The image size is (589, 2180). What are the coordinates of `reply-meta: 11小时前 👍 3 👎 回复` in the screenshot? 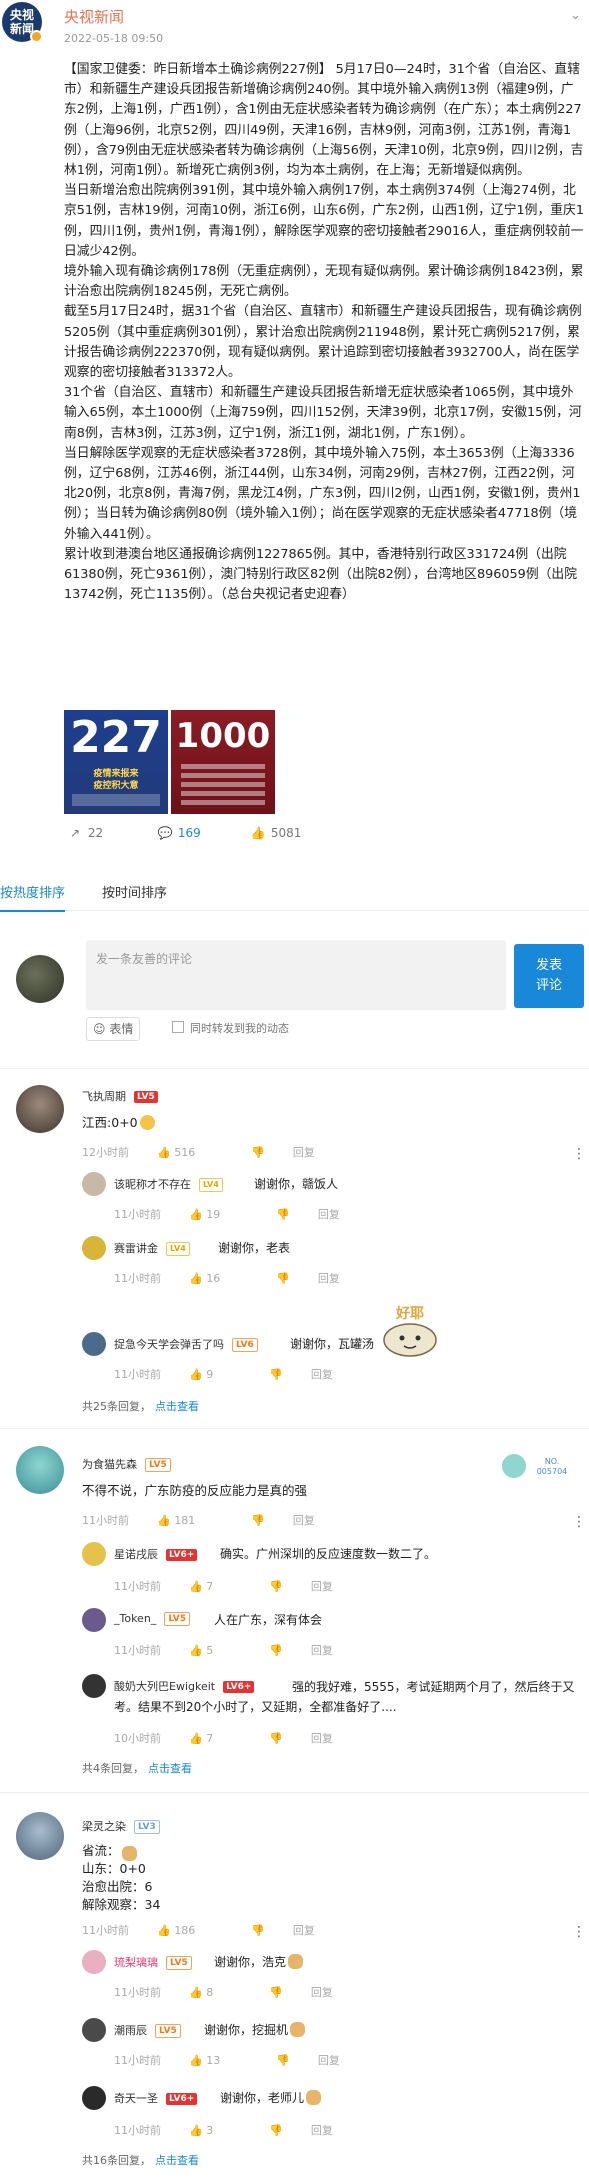 It's located at (223, 2130).